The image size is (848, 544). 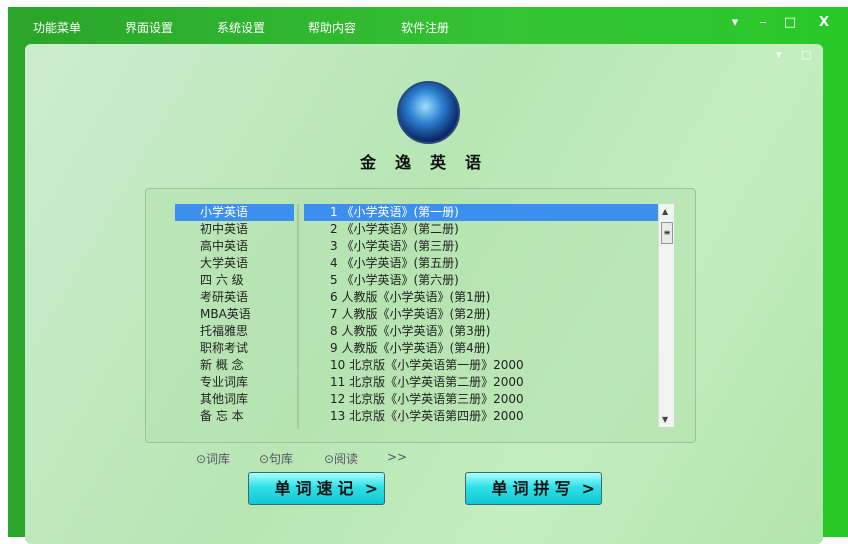 What do you see at coordinates (234, 365) in the screenshot?
I see `category-item: 新 概 念` at bounding box center [234, 365].